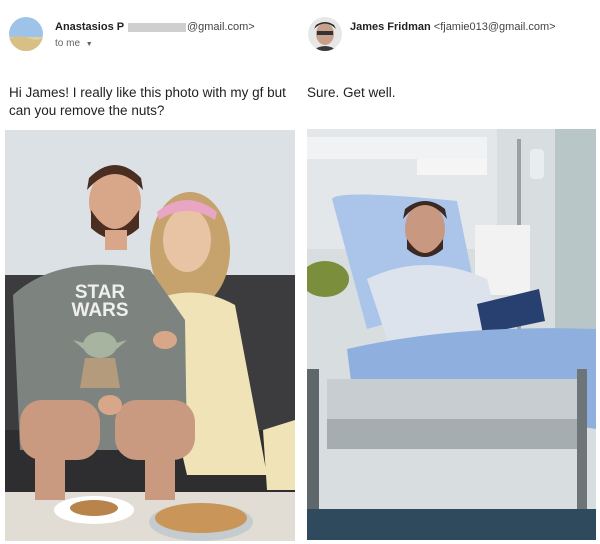  Describe the element at coordinates (390, 27) in the screenshot. I see `sender-name: James Fridman` at that location.